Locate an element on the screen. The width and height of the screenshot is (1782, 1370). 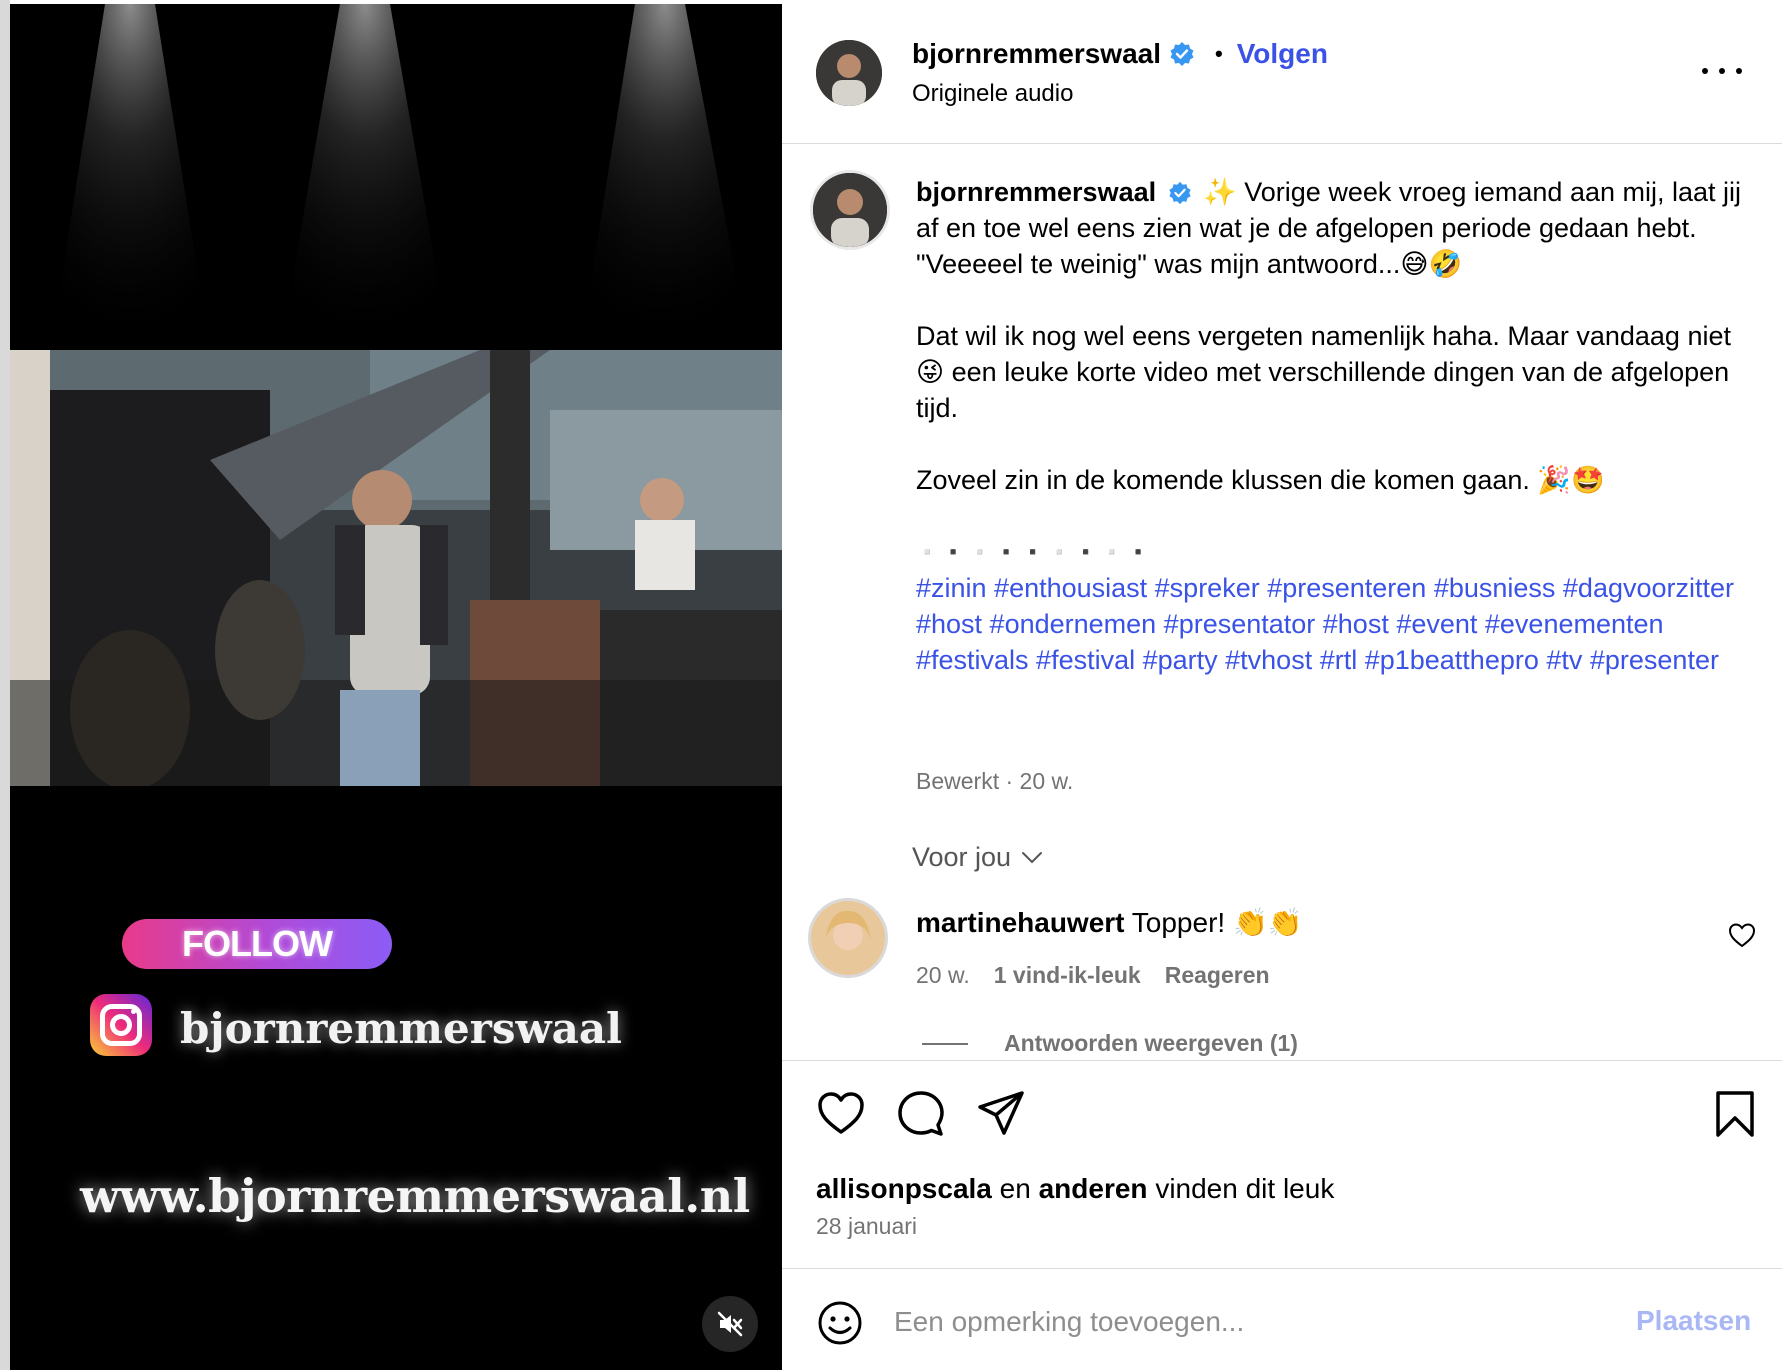
comment-text: Topper! 👏👏 is located at coordinates (1217, 922).